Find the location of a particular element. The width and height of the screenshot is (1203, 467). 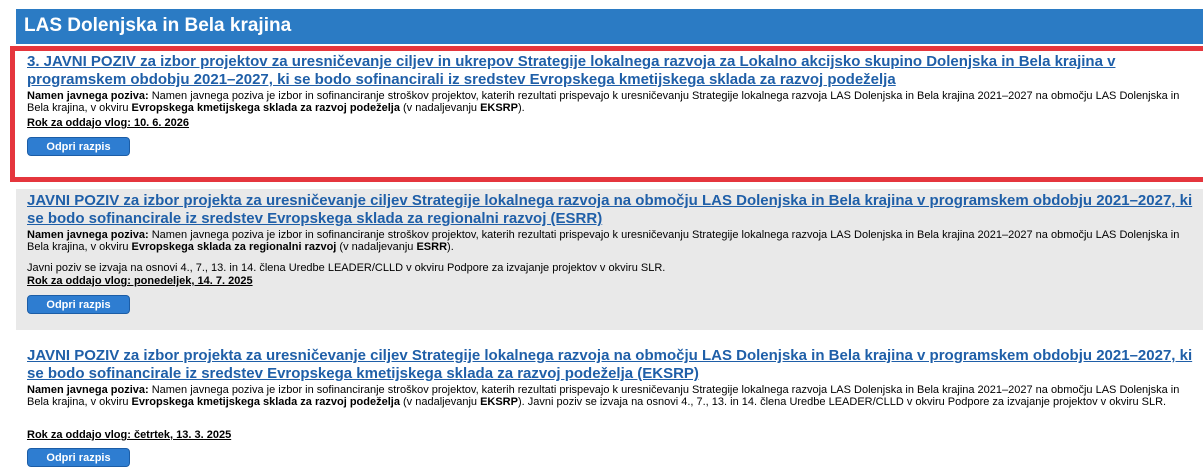

fund-abbreviation: ESRR is located at coordinates (432, 247).